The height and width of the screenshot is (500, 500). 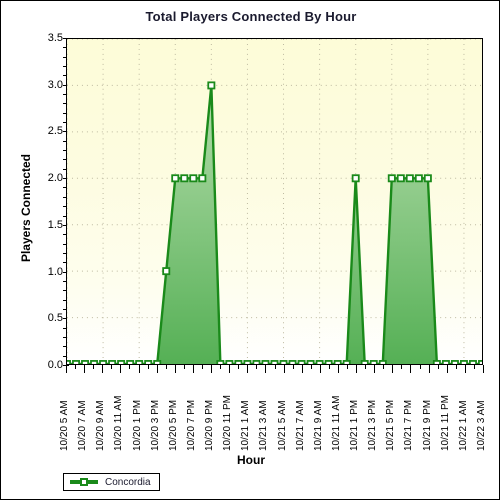 I want to click on y-axis-title: Players Connected, so click(x=26, y=208).